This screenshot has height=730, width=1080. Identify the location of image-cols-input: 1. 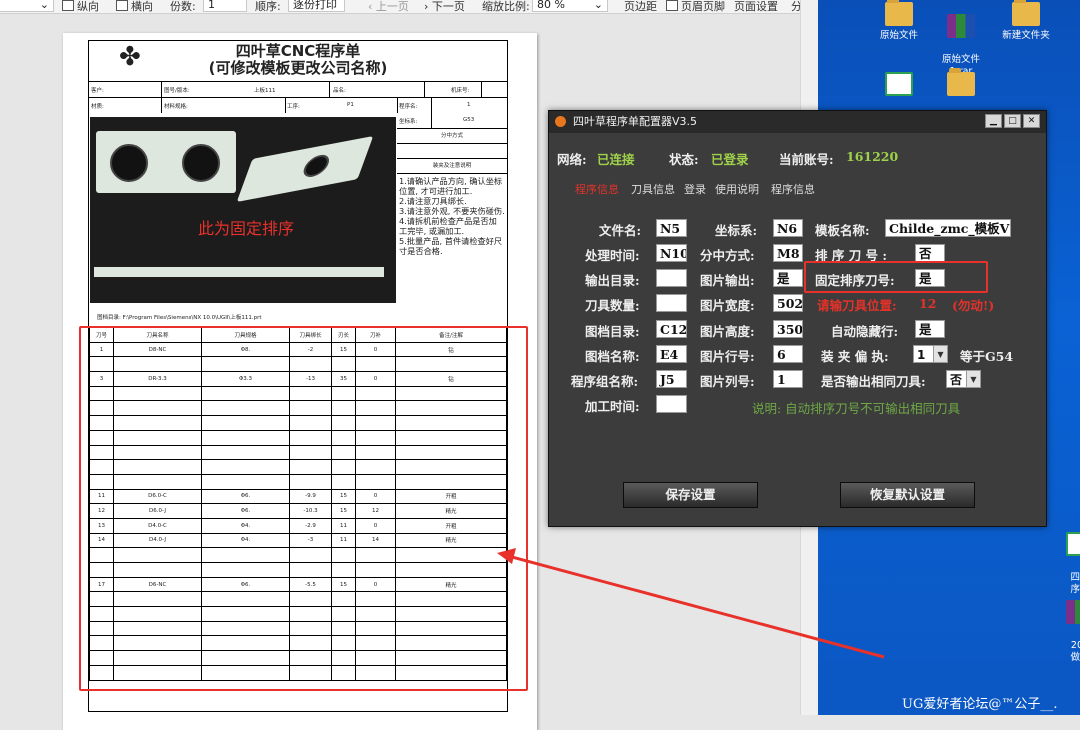
(788, 379).